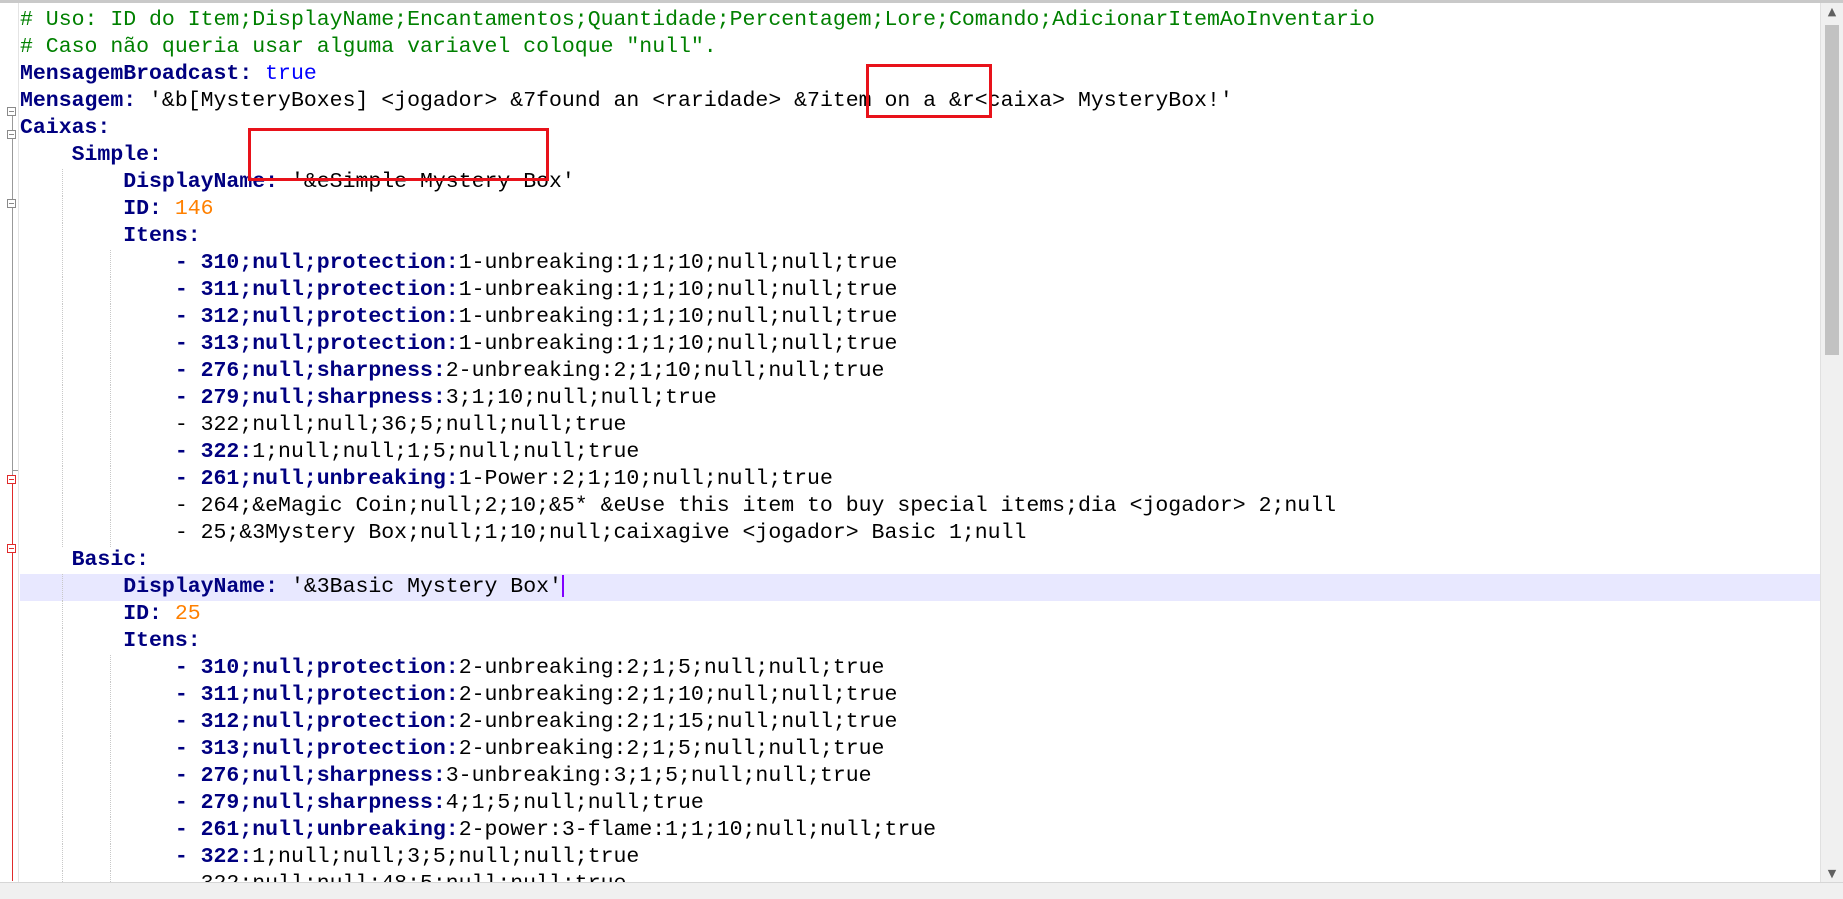 This screenshot has width=1843, height=899. Describe the element at coordinates (921, 890) in the screenshot. I see `horizontal-scrollbar` at that location.